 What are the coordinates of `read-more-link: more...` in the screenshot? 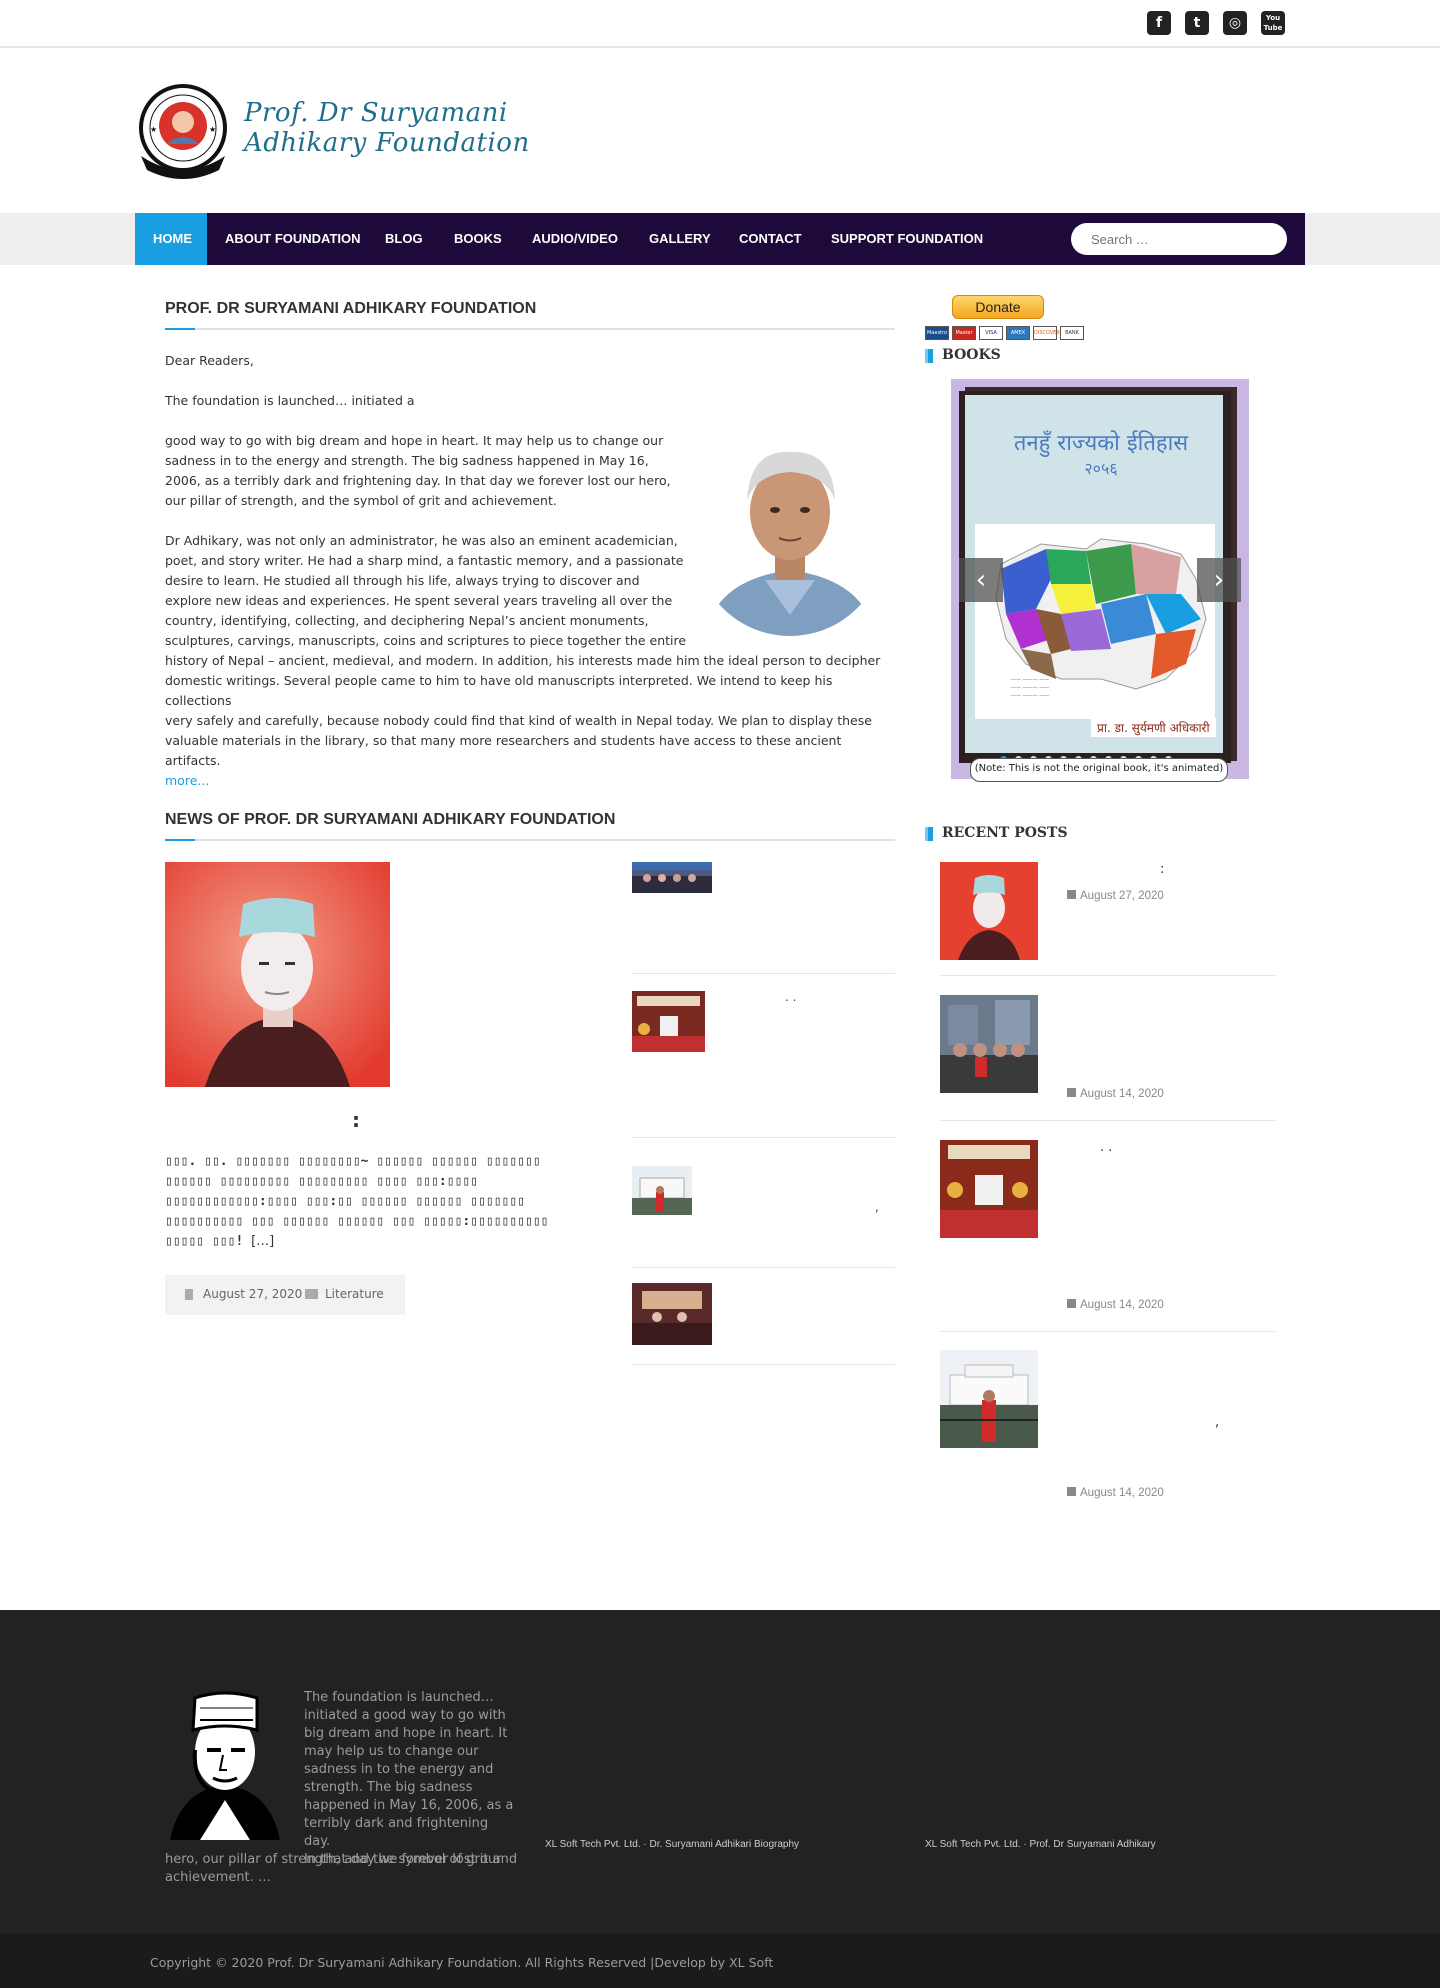 It's located at (525, 781).